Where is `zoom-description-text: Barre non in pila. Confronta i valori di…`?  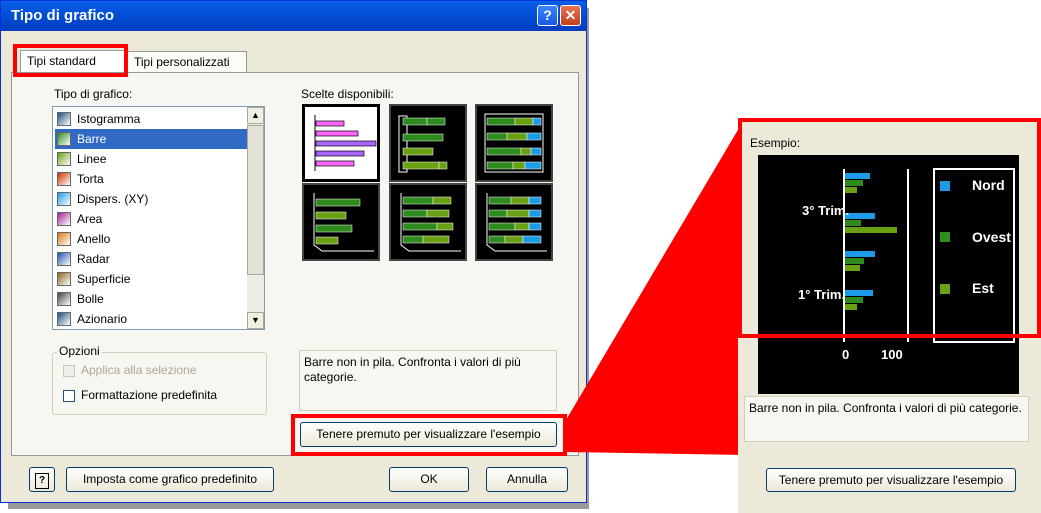 zoom-description-text: Barre non in pila. Confronta i valori di… is located at coordinates (885, 408).